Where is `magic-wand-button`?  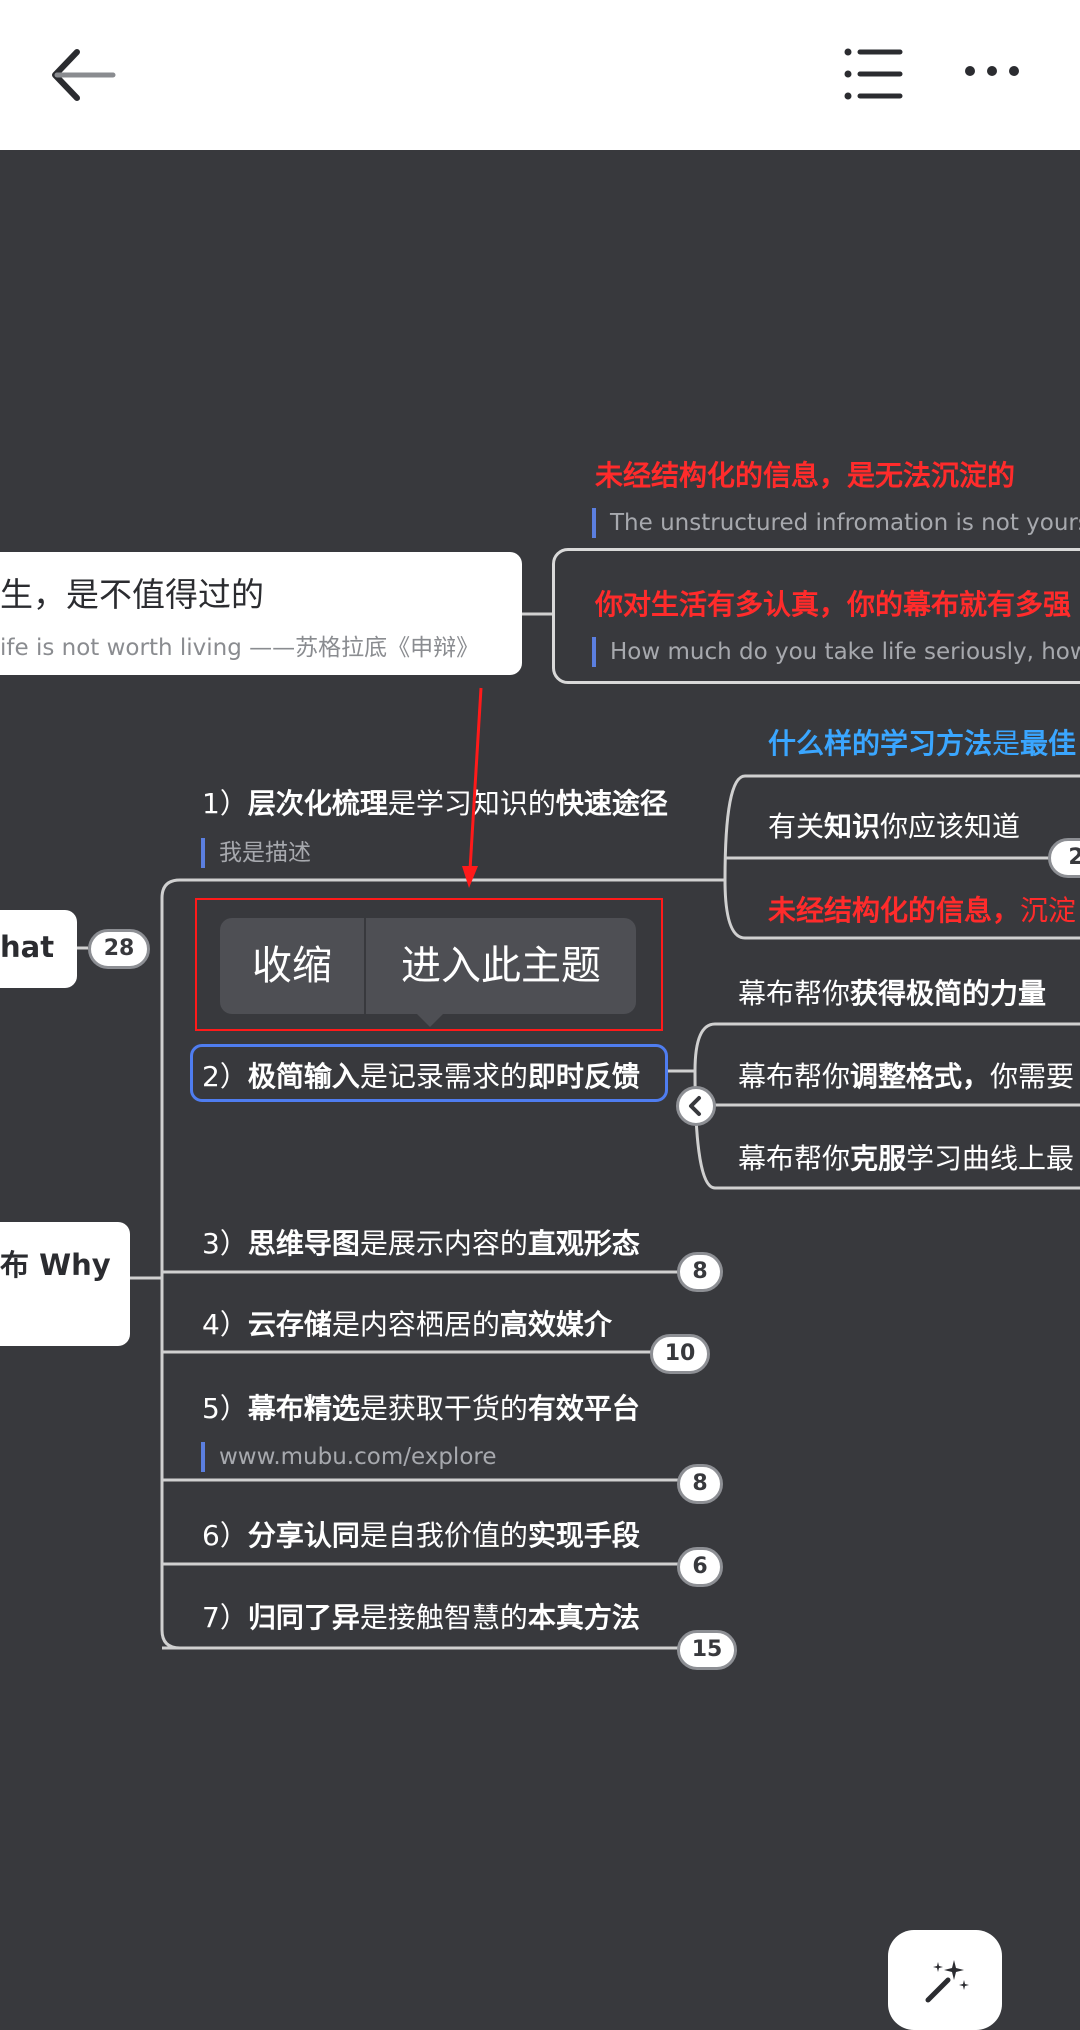 magic-wand-button is located at coordinates (945, 1980).